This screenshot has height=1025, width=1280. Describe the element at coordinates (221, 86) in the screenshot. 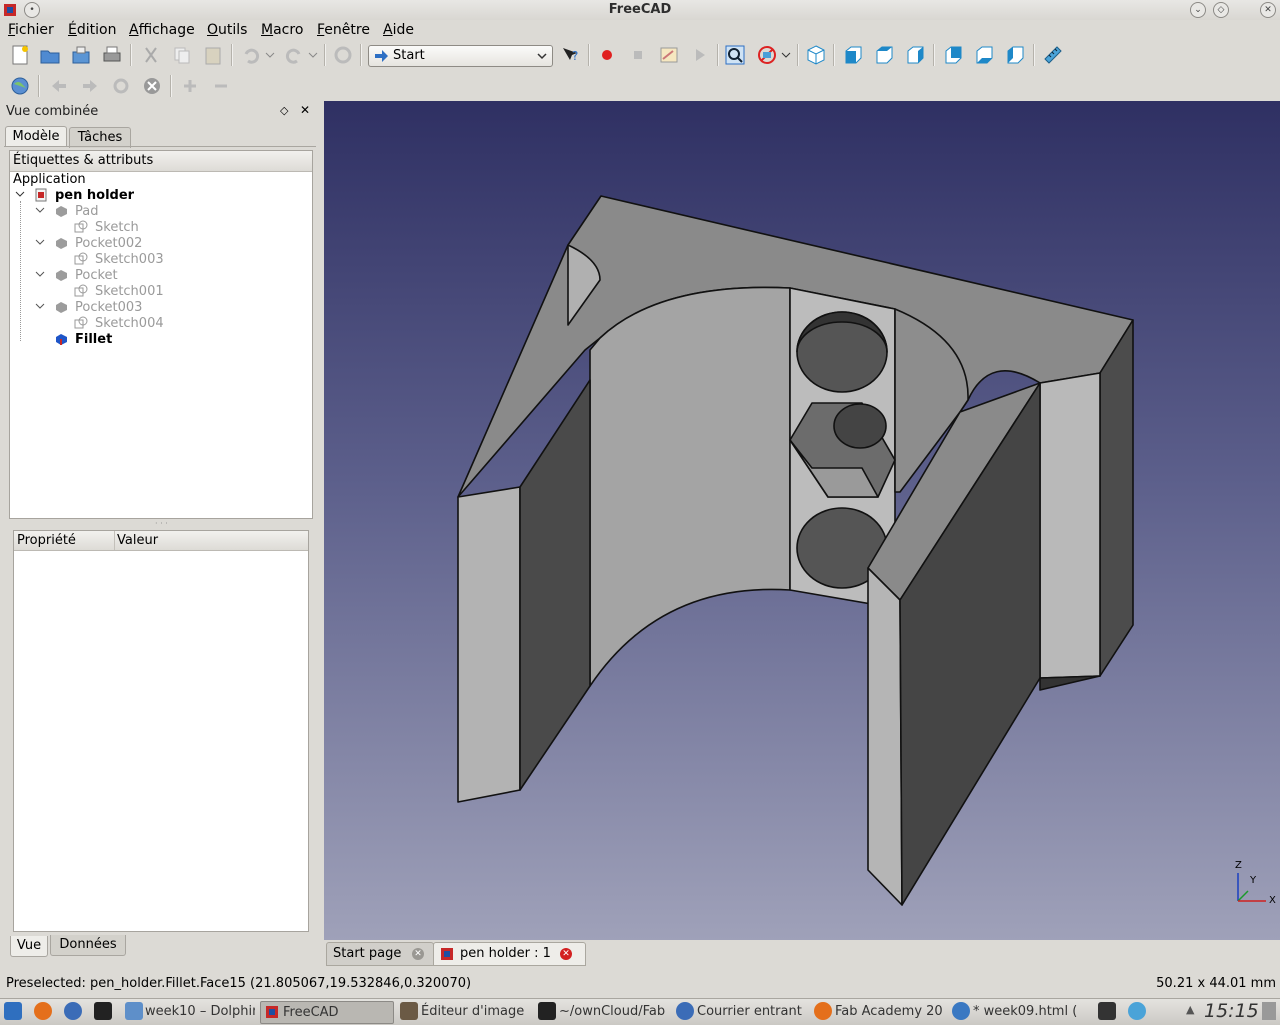

I see `zoom-out-icon` at that location.